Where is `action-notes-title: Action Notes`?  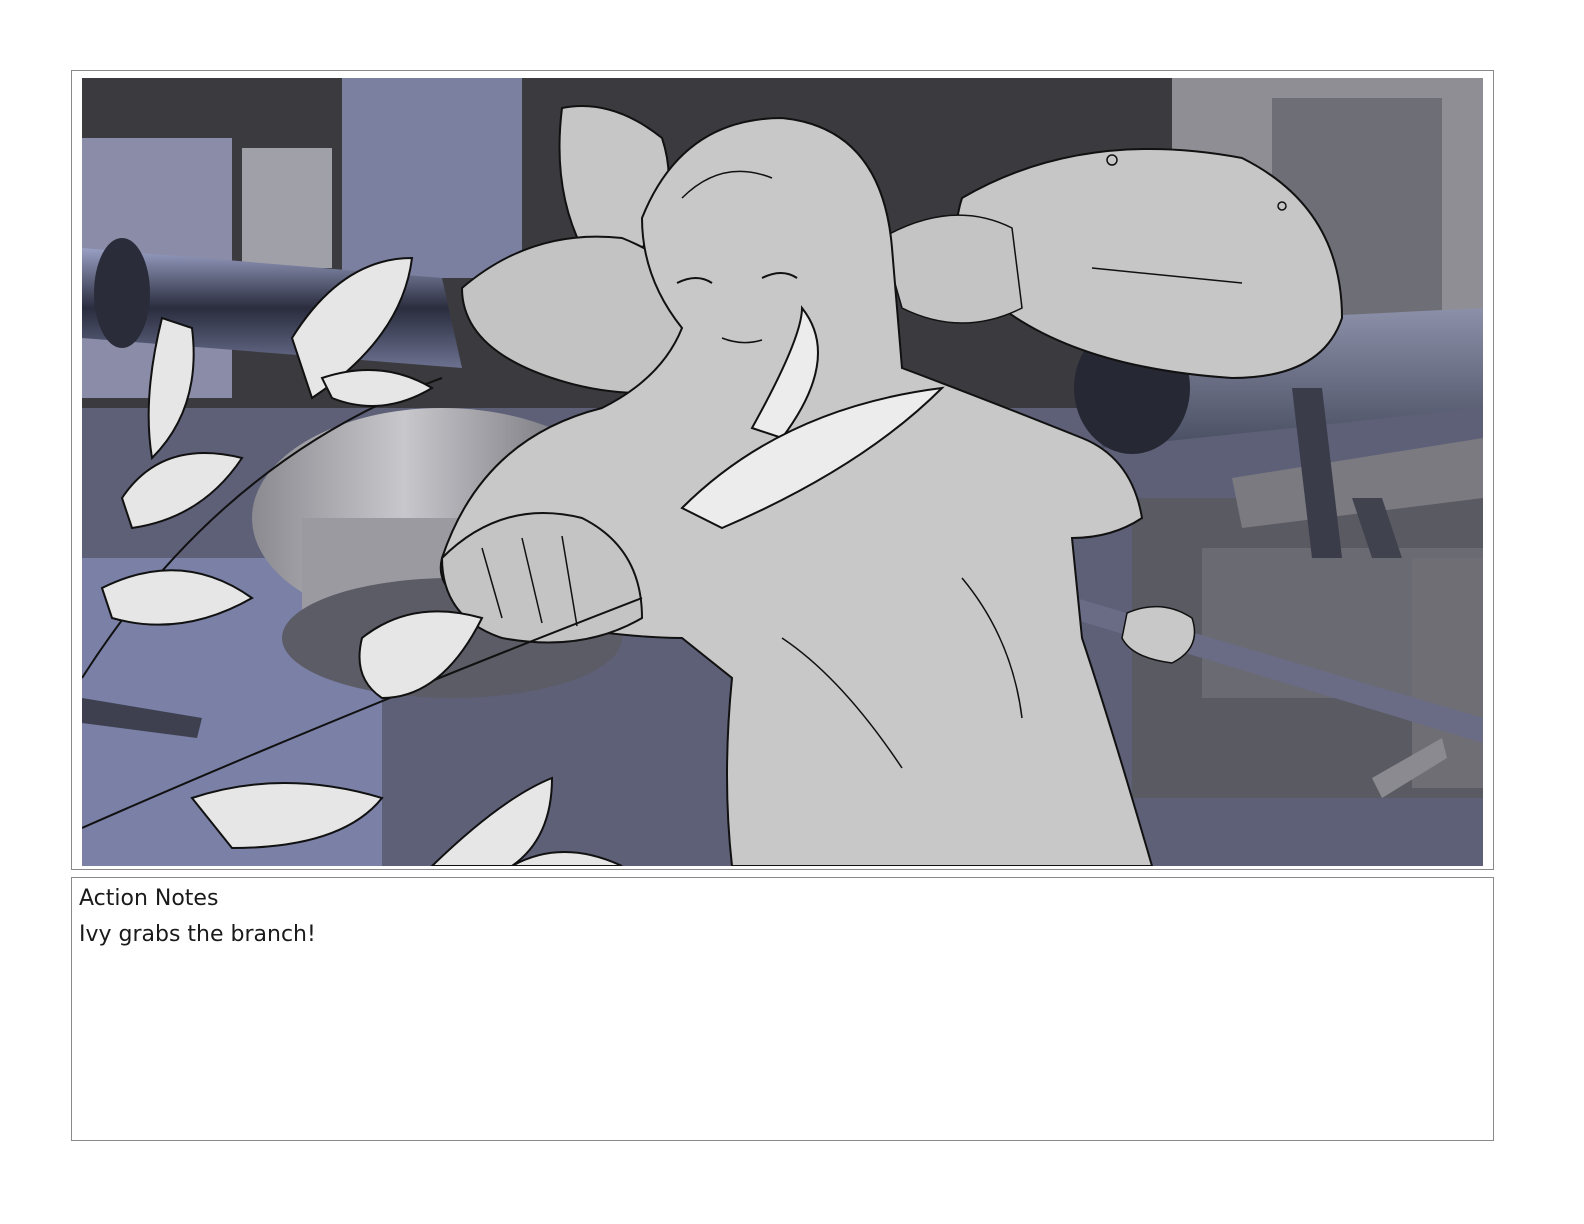
action-notes-title: Action Notes is located at coordinates (149, 898).